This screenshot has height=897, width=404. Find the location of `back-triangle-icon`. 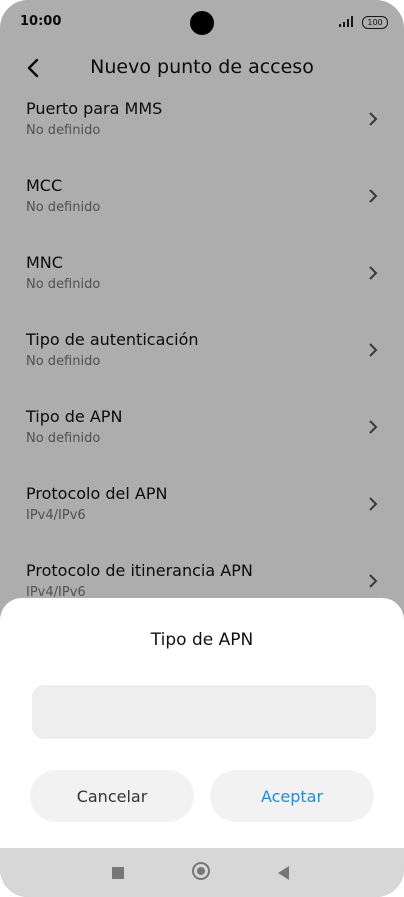

back-triangle-icon is located at coordinates (283, 873).